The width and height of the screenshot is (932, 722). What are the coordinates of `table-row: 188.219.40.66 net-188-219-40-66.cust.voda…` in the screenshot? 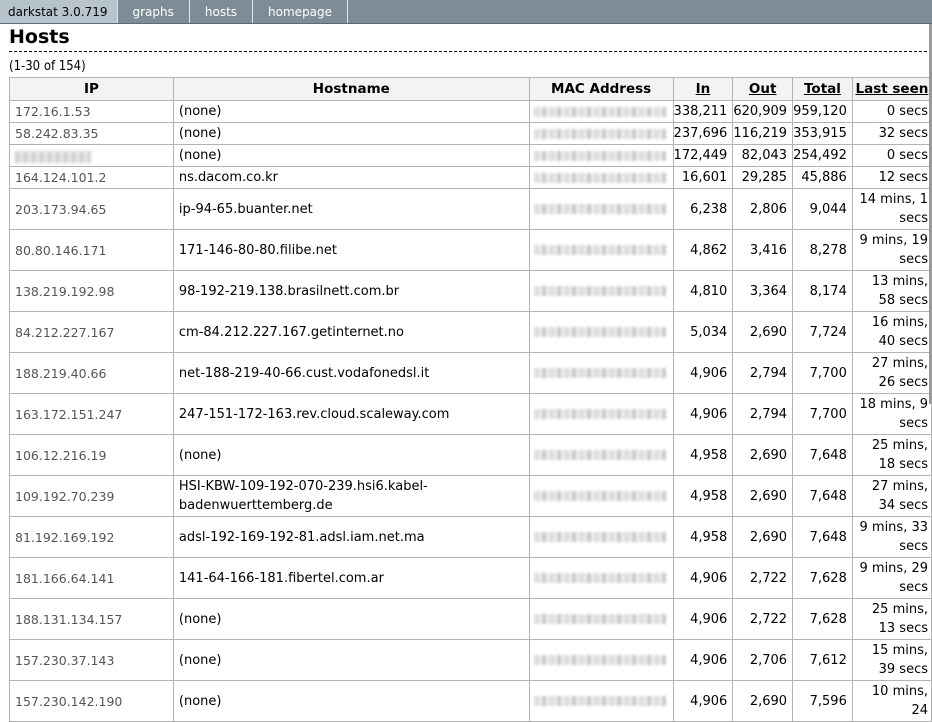 It's located at (470, 373).